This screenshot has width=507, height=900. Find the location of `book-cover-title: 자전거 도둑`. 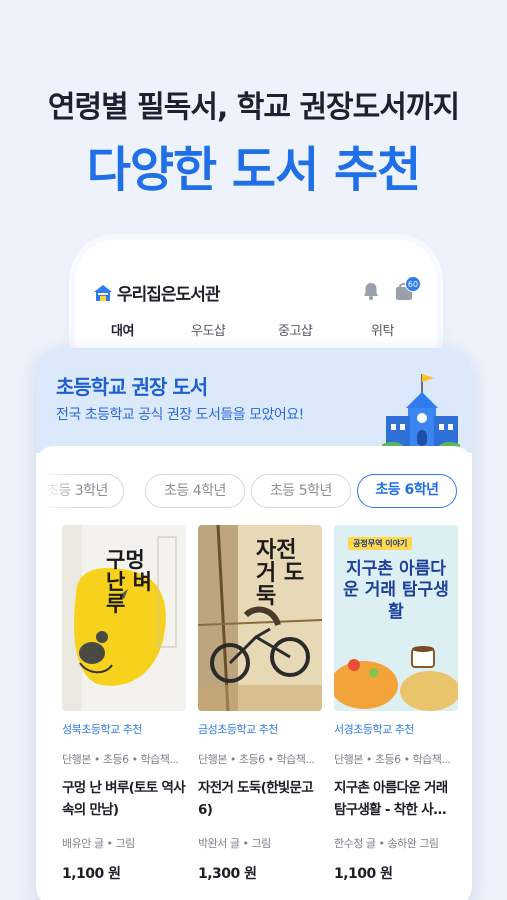

book-cover-title: 자전거 도둑 is located at coordinates (280, 573).